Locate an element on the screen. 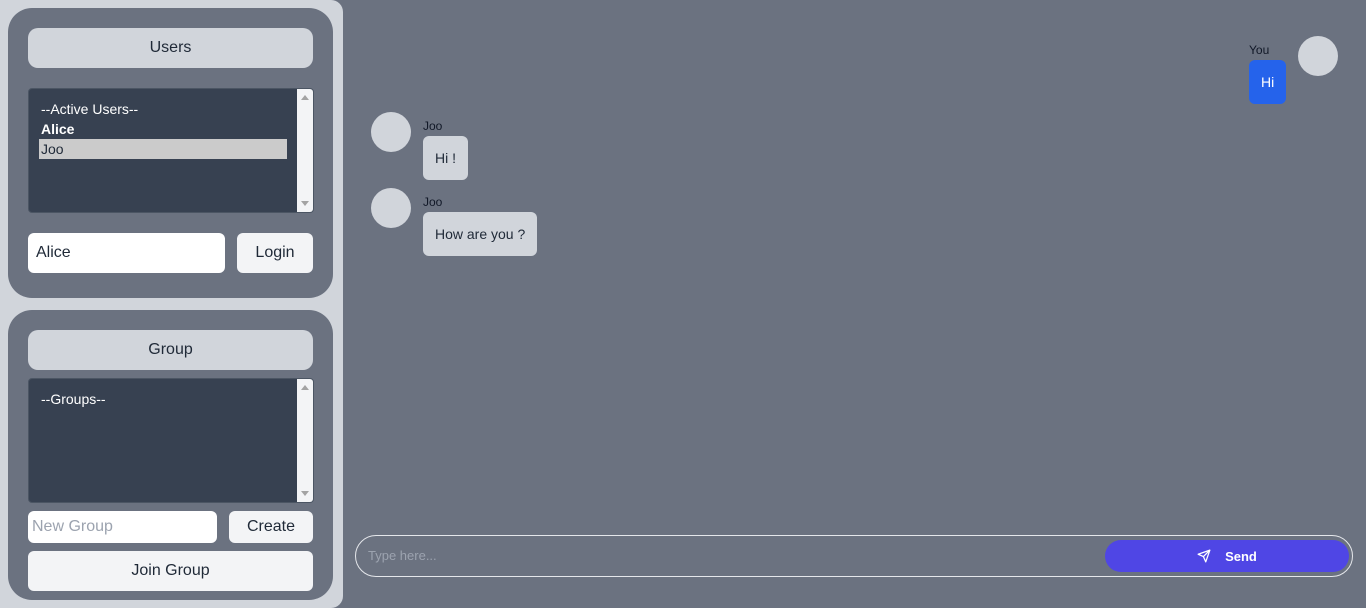 This screenshot has width=1366, height=608. username-input: Alice is located at coordinates (126, 253).